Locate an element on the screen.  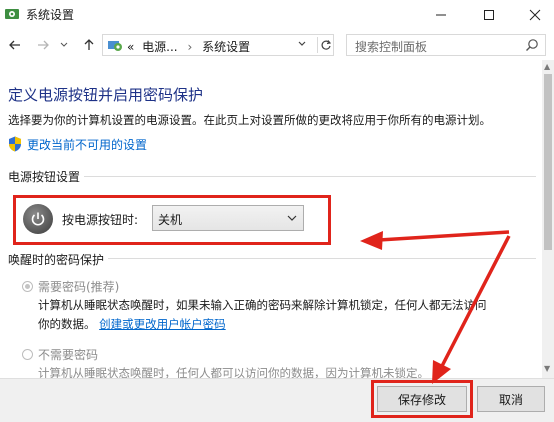
power-button-section-title: 电源按钮设置 is located at coordinates (44, 177).